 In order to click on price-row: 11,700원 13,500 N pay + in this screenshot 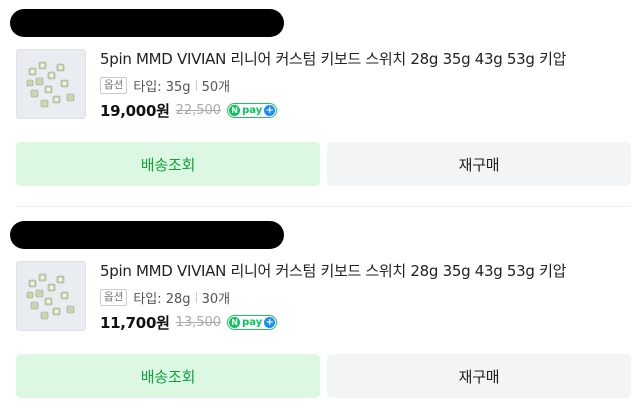, I will do `click(189, 322)`.